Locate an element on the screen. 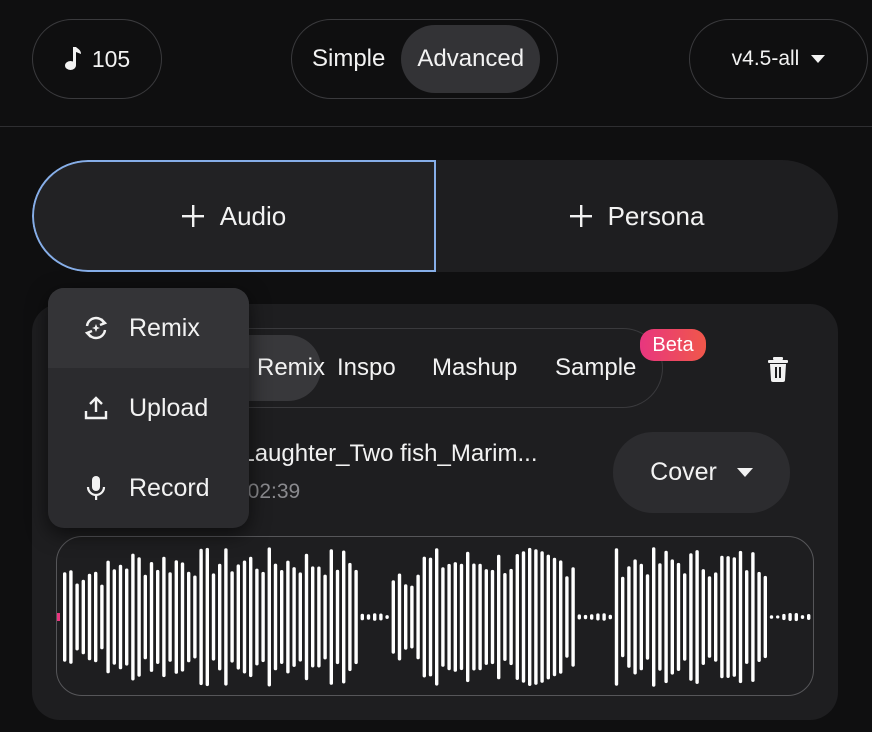 The width and height of the screenshot is (872, 732). cover-select-label: Cover is located at coordinates (683, 472).